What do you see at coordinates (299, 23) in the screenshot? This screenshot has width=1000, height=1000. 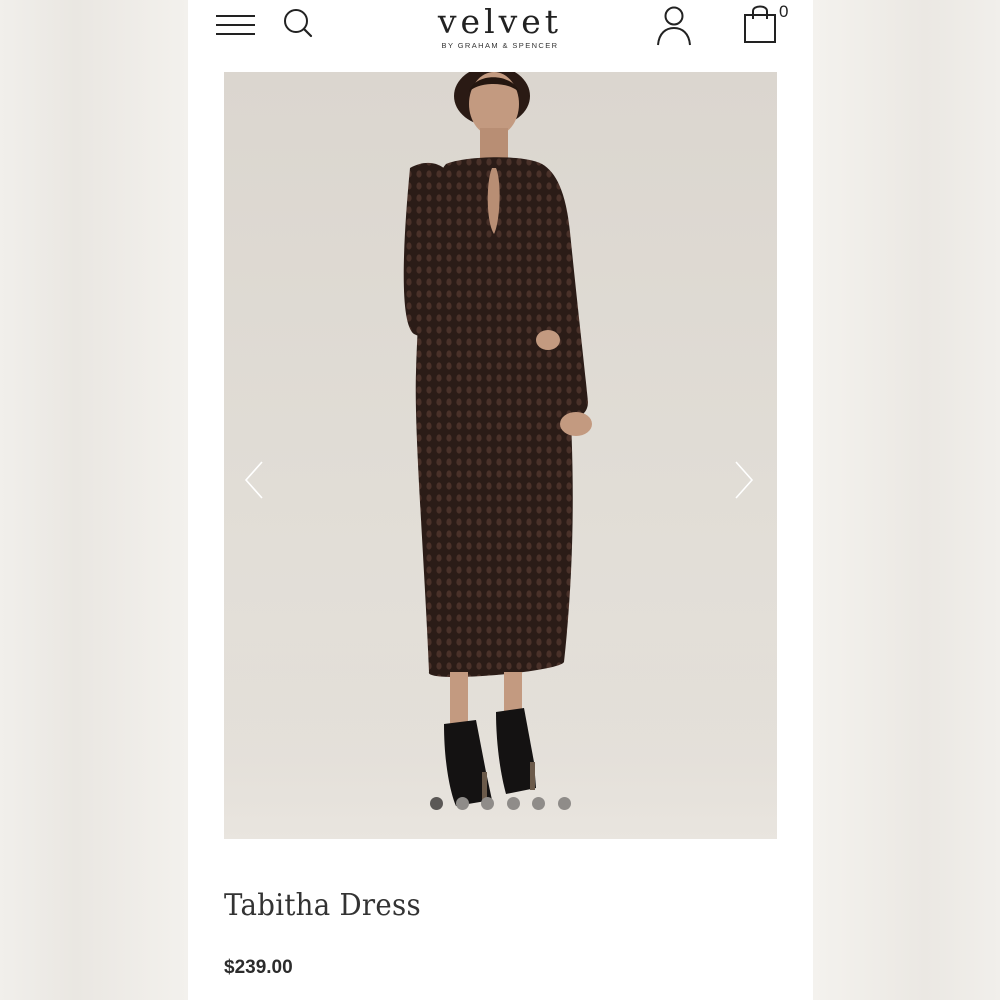 I see `search-icon` at bounding box center [299, 23].